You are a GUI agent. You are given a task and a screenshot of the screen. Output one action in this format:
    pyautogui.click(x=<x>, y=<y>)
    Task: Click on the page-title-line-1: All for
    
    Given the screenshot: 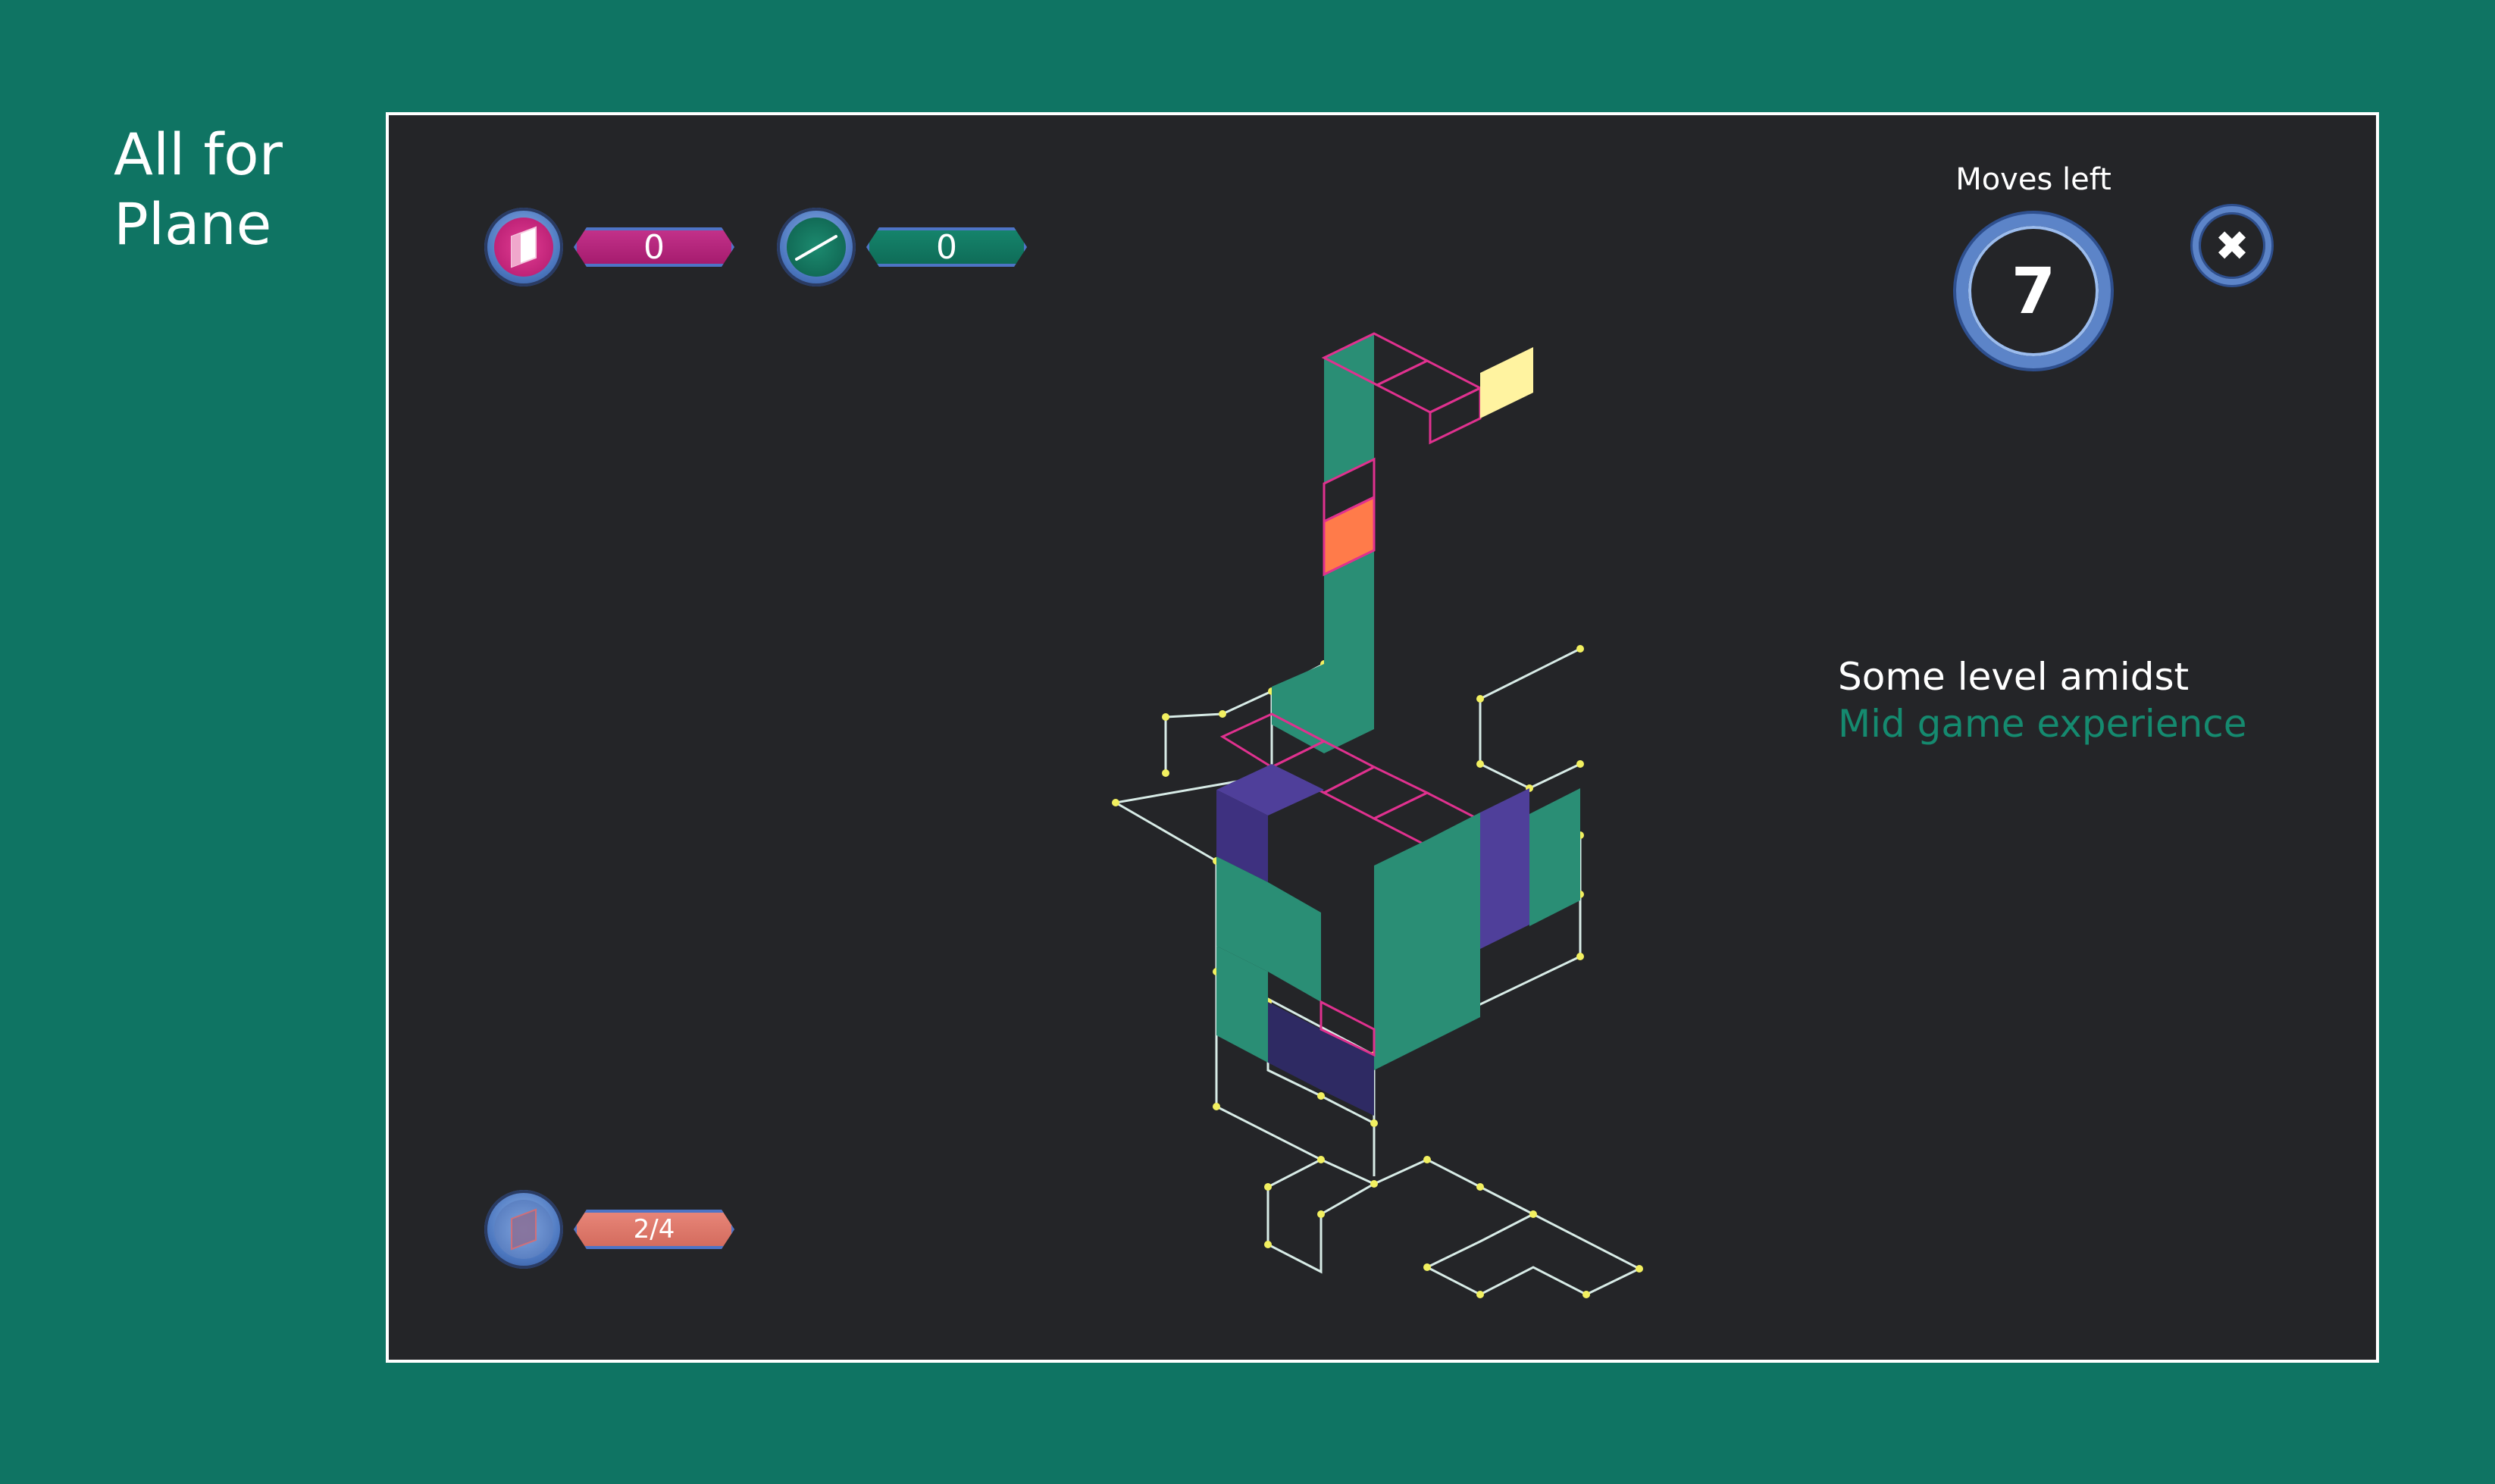 What is the action you would take?
    pyautogui.click(x=198, y=154)
    